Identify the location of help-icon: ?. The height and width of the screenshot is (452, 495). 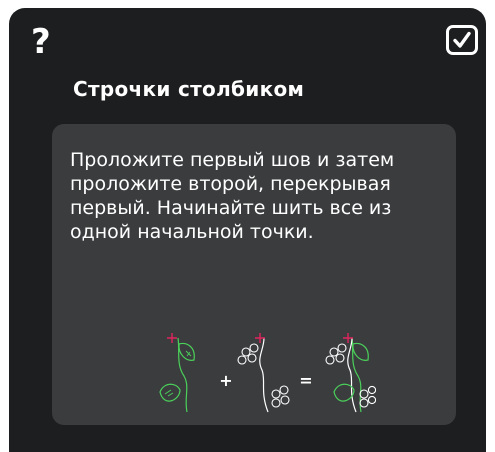
(41, 42).